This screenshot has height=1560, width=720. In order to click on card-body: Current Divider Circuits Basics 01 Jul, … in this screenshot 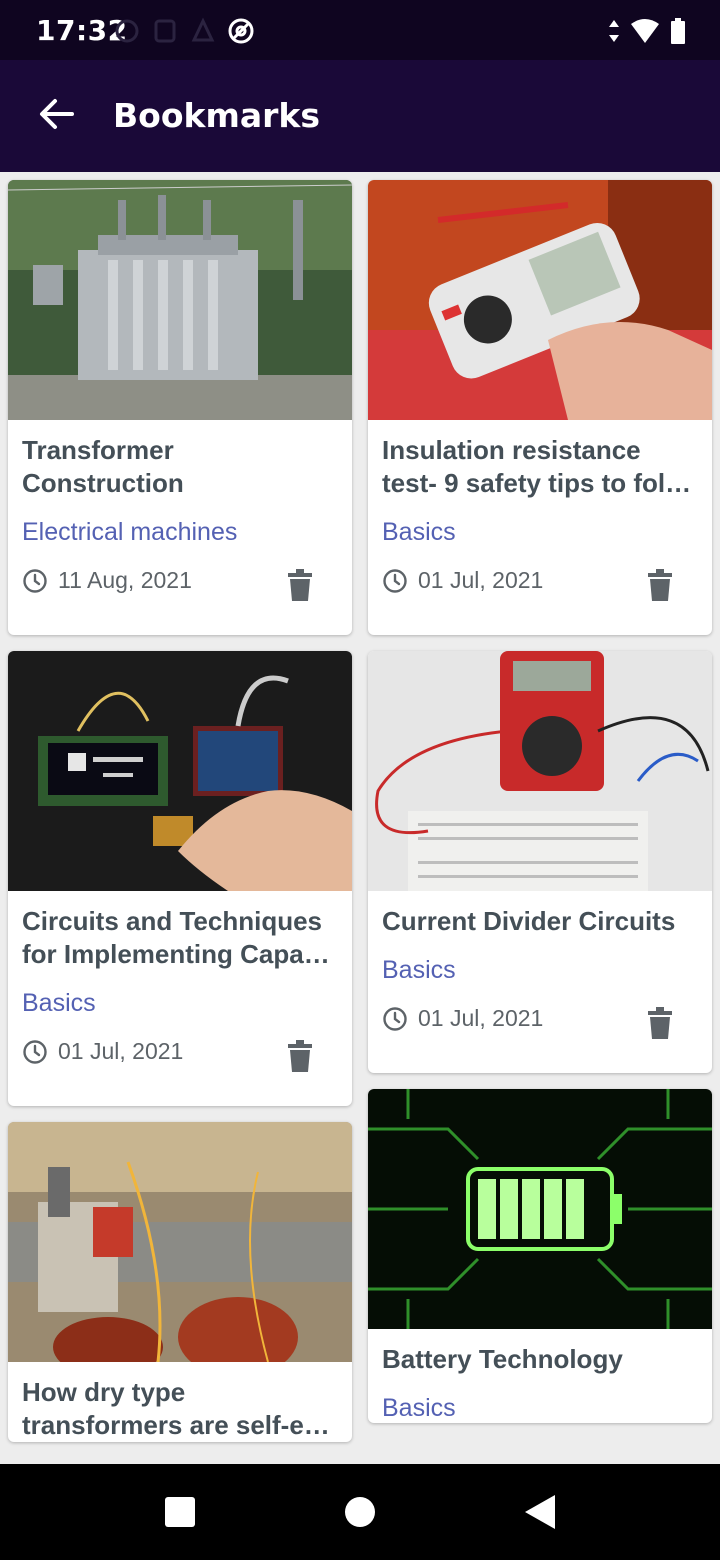, I will do `click(540, 982)`.